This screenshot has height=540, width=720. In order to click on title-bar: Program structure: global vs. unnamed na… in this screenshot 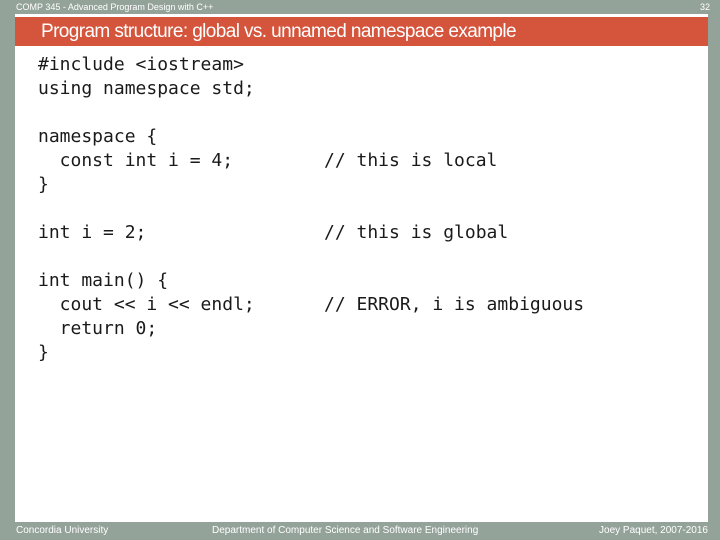, I will do `click(361, 31)`.